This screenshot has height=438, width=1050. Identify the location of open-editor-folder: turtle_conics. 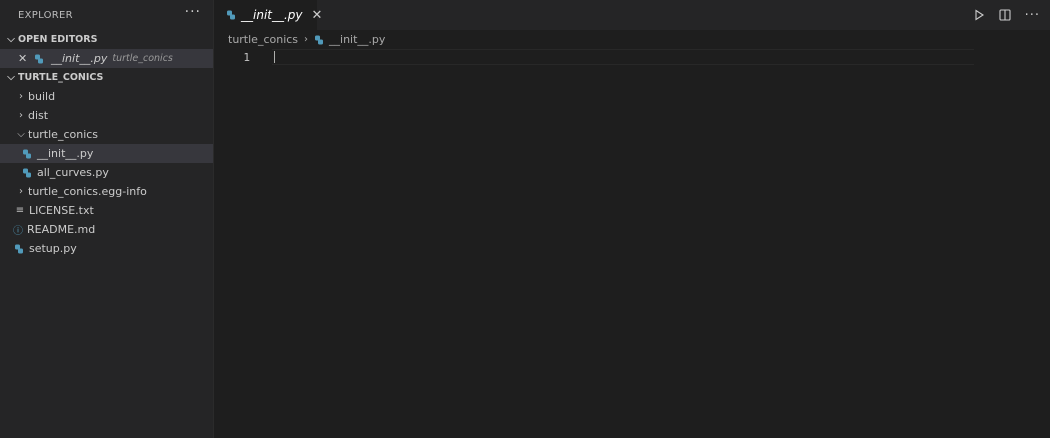
(142, 58).